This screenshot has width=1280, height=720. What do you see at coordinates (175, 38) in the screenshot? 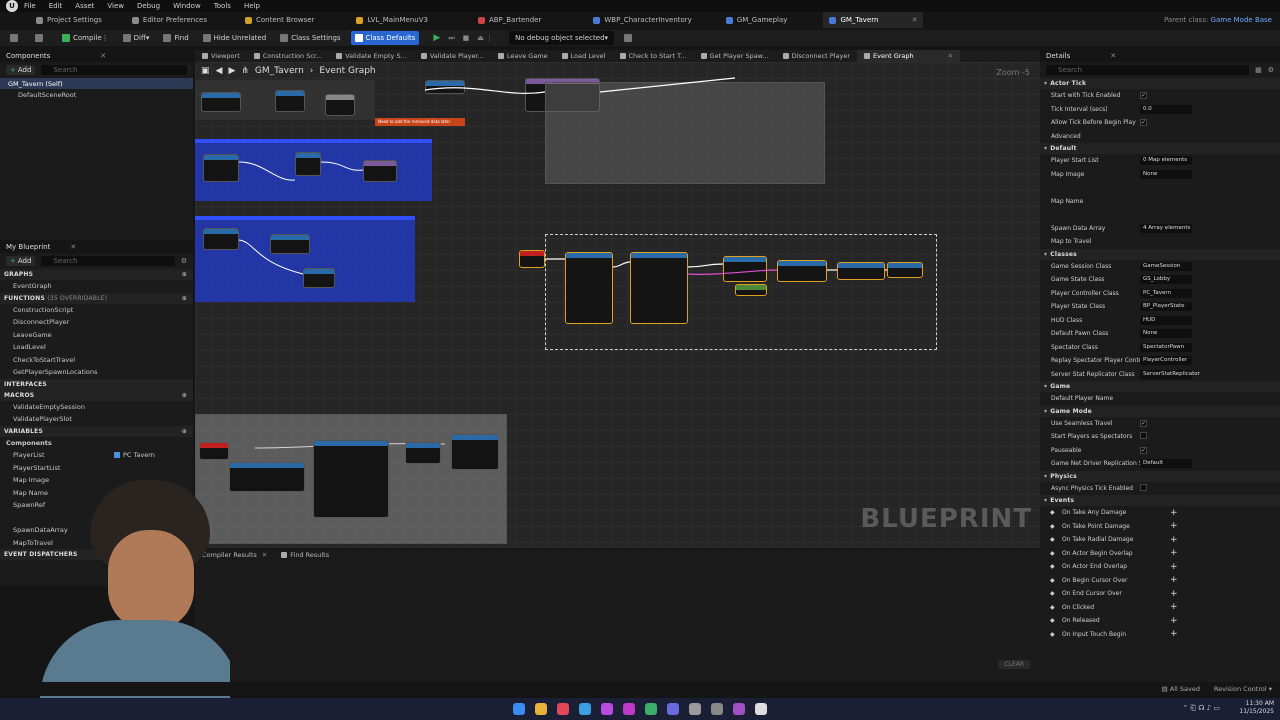
I see `find-button: Find` at bounding box center [175, 38].